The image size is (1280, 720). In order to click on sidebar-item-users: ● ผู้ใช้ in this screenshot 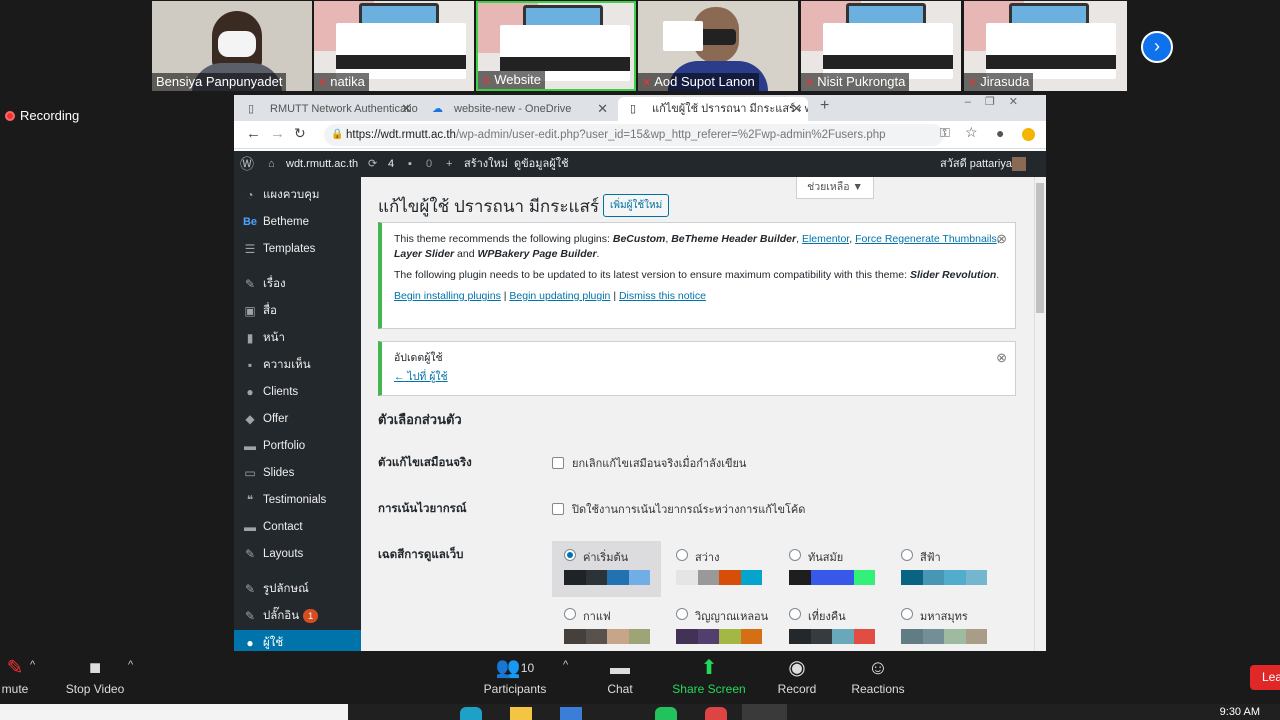, I will do `click(297, 640)`.